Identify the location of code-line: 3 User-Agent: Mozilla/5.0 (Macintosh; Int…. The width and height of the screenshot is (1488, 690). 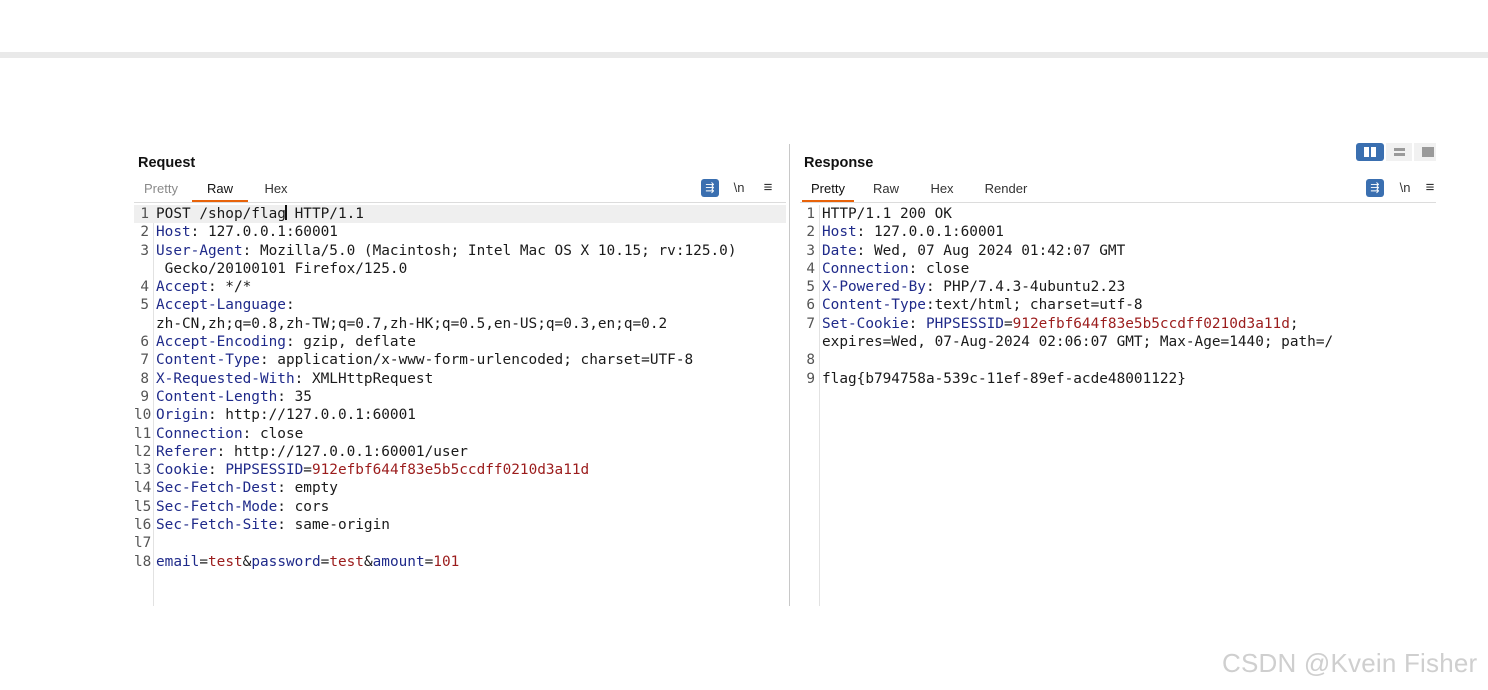
(460, 251).